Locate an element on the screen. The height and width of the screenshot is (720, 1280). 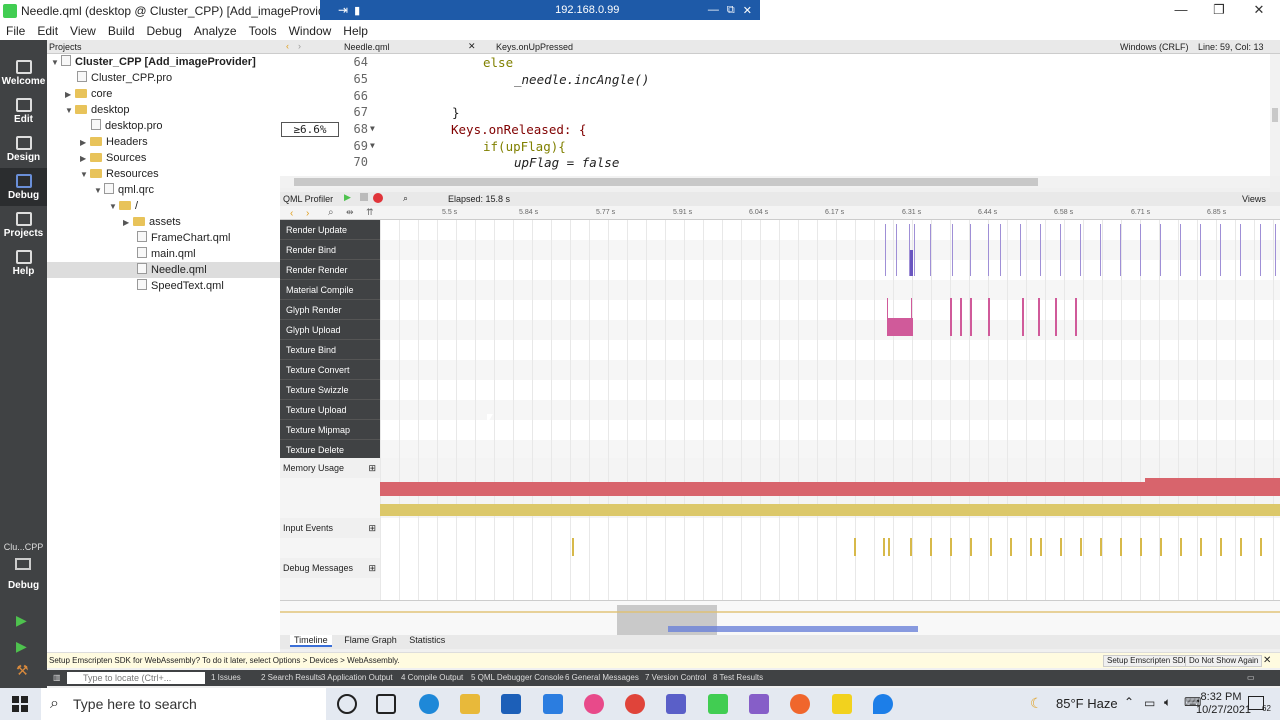
mail-icon is located at coordinates (553, 704).